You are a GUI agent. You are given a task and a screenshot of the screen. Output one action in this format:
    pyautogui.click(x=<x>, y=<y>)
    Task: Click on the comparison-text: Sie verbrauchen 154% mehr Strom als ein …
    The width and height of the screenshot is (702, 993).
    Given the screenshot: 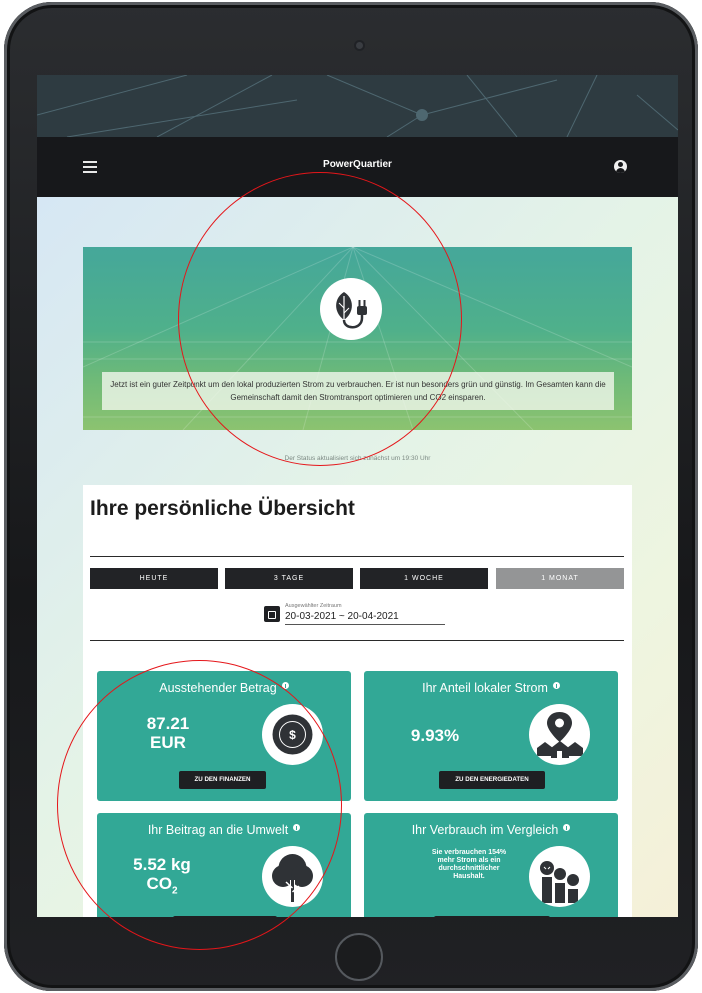 What is the action you would take?
    pyautogui.click(x=469, y=864)
    